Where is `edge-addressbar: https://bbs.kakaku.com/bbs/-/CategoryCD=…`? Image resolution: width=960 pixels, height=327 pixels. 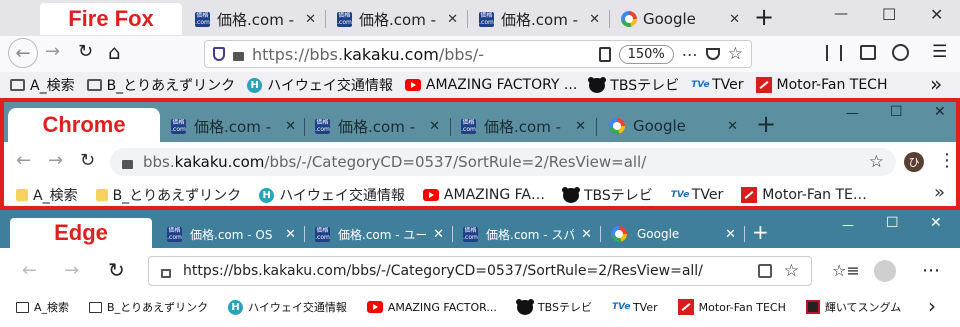 edge-addressbar: https://bbs.kakaku.com/bbs/-/CategoryCD=… is located at coordinates (480, 271).